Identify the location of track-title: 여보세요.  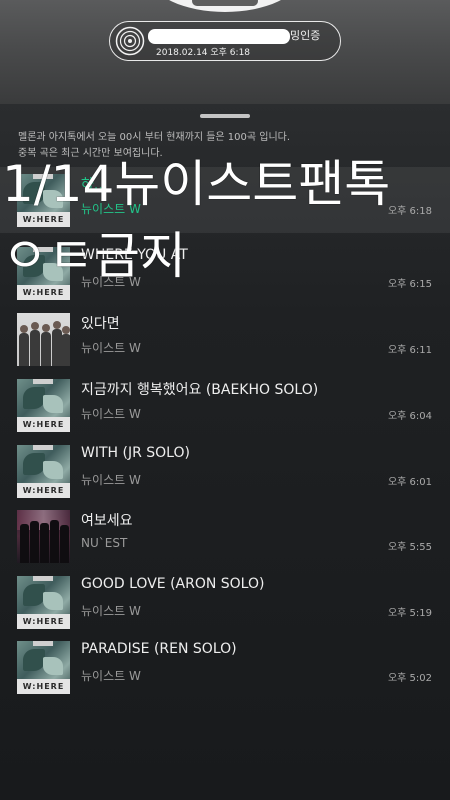
(107, 521).